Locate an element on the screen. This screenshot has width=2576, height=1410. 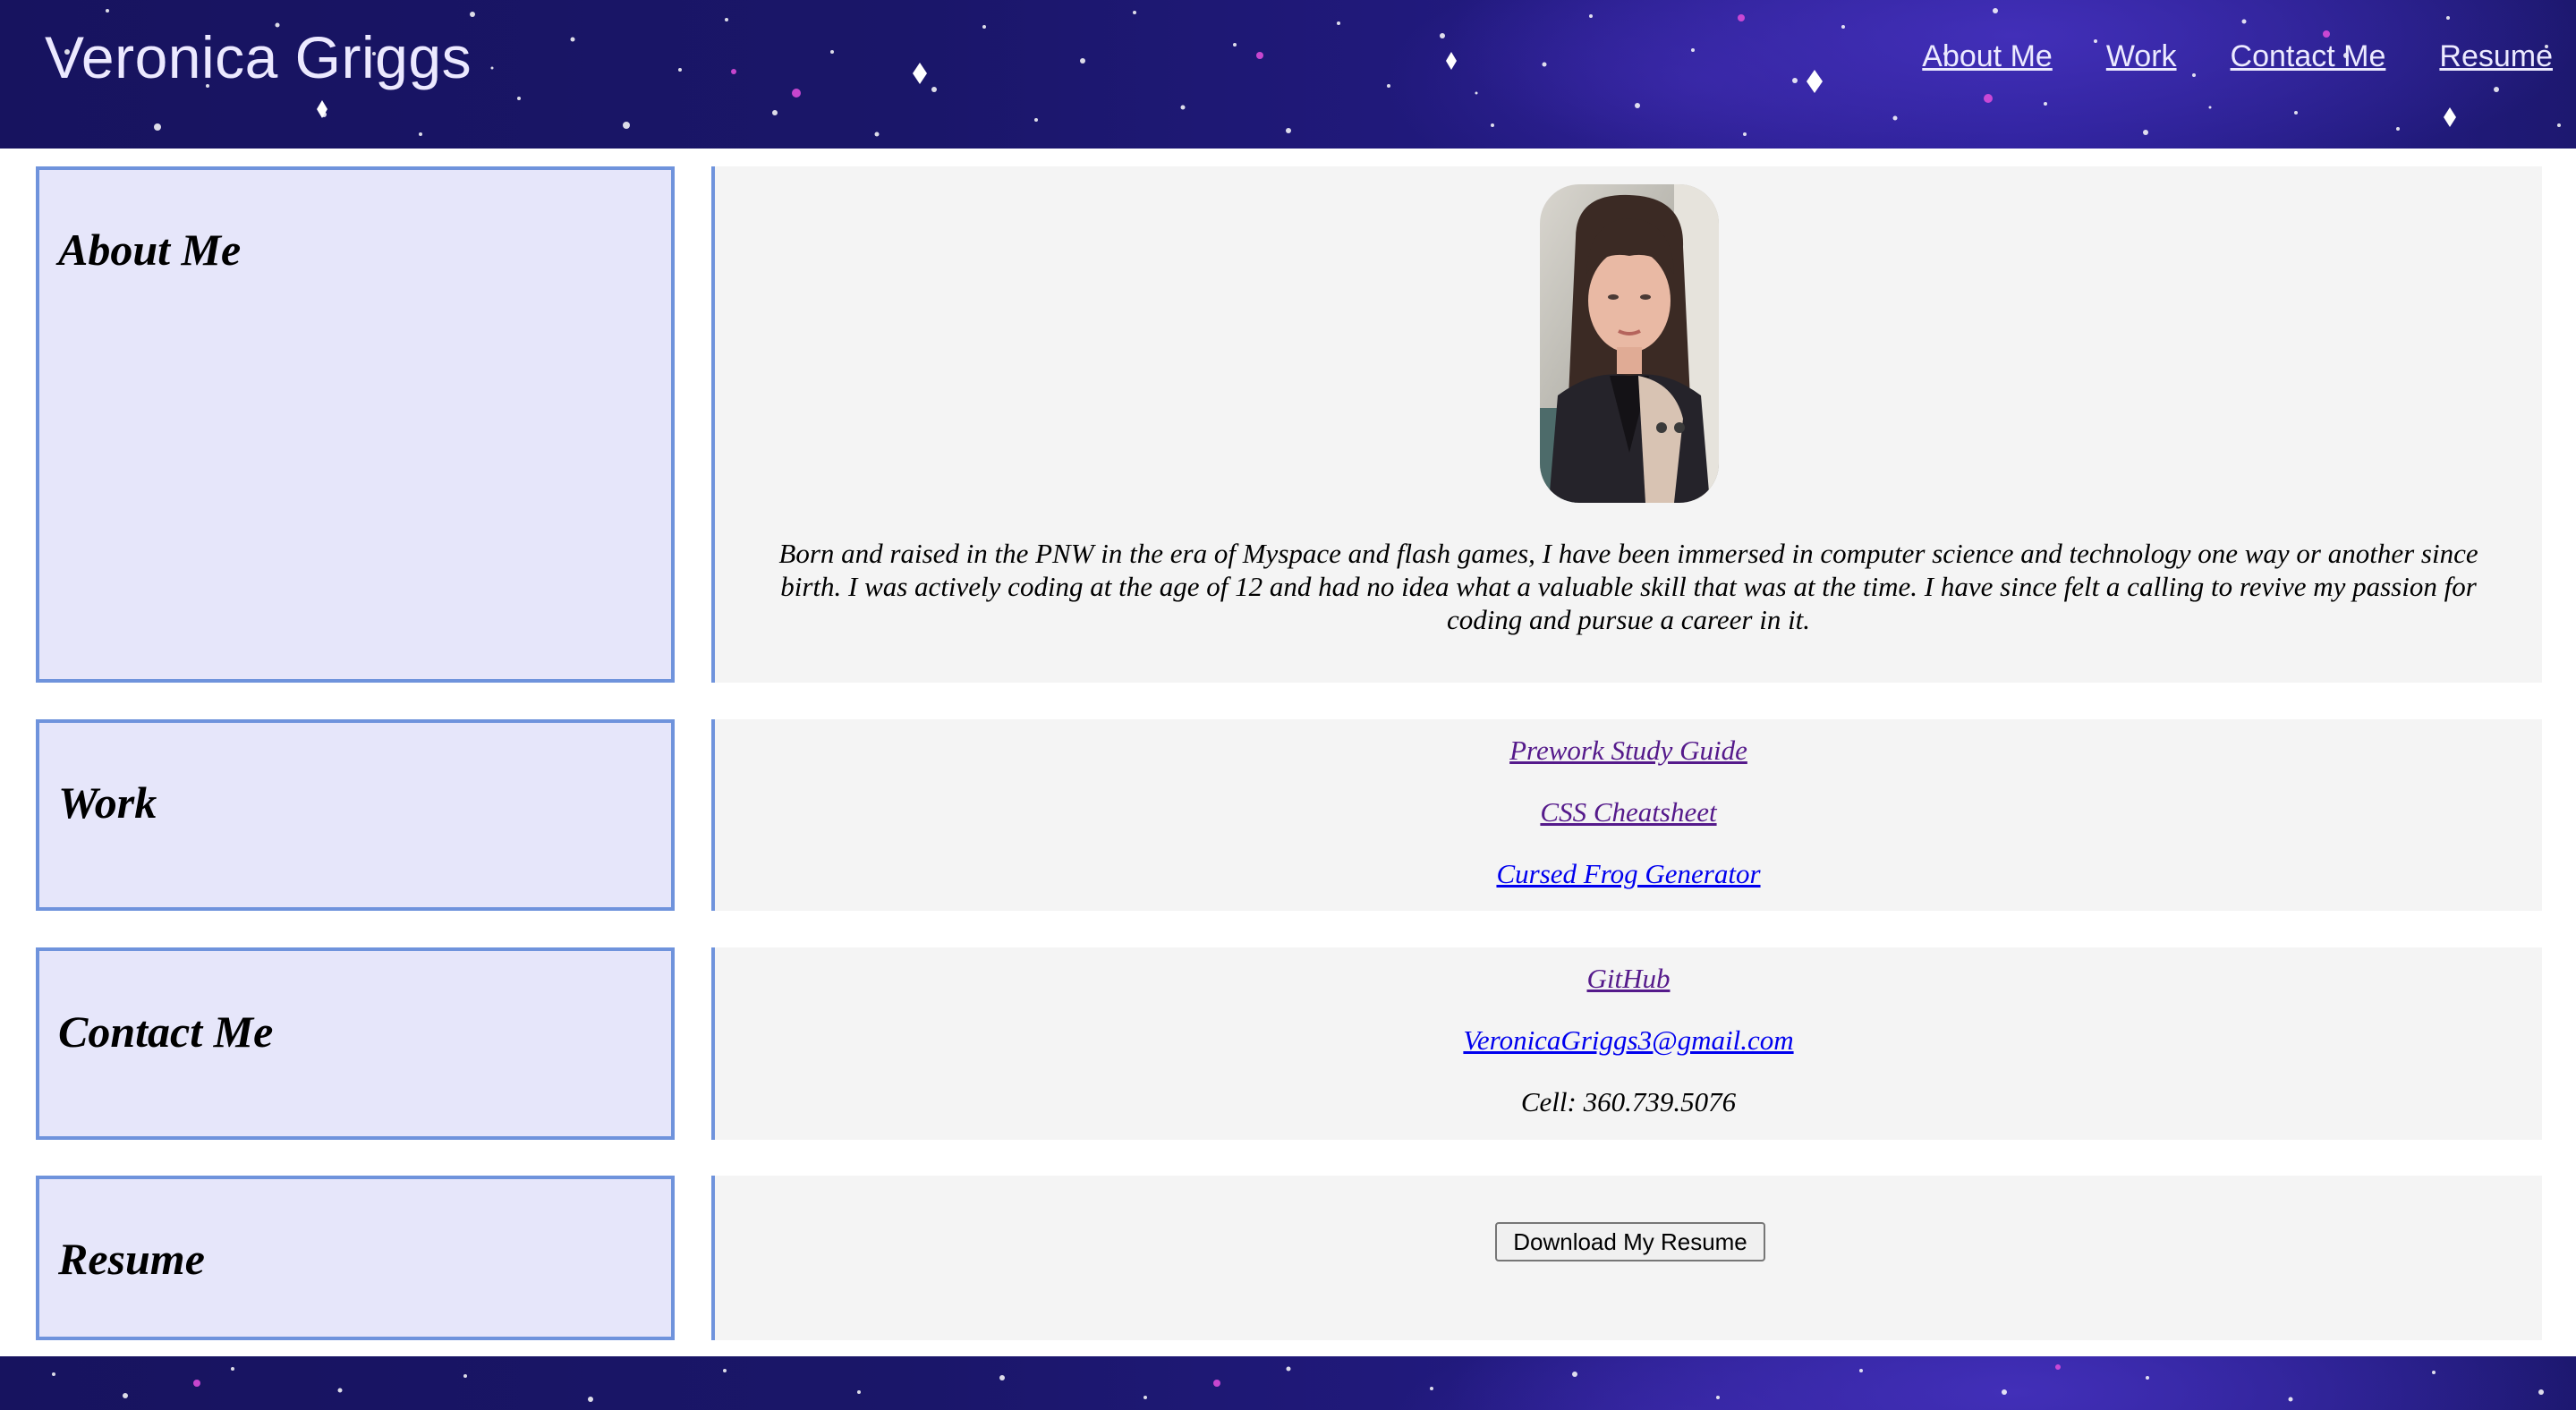
resume-section: Resume Download My Resume is located at coordinates (1289, 1258).